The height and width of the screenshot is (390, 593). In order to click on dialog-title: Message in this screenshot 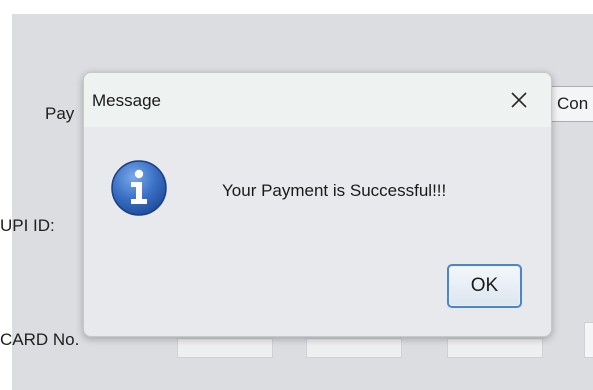, I will do `click(126, 100)`.